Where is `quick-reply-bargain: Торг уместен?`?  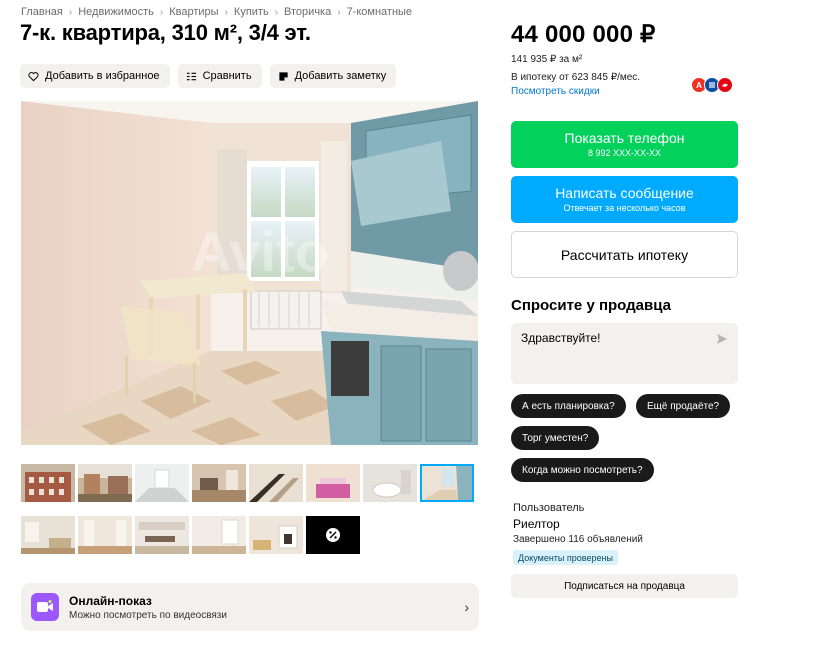 quick-reply-bargain: Торг уместен? is located at coordinates (555, 438).